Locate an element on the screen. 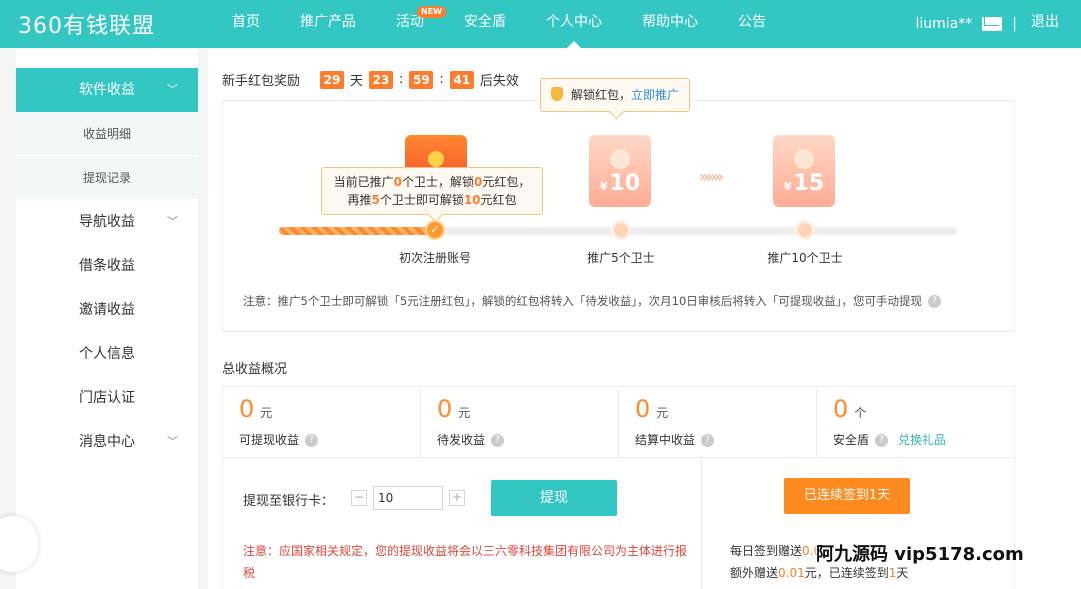 Image resolution: width=1081 pixels, height=589 pixels. stat-pending: 0元 待发收益? is located at coordinates (520, 422).